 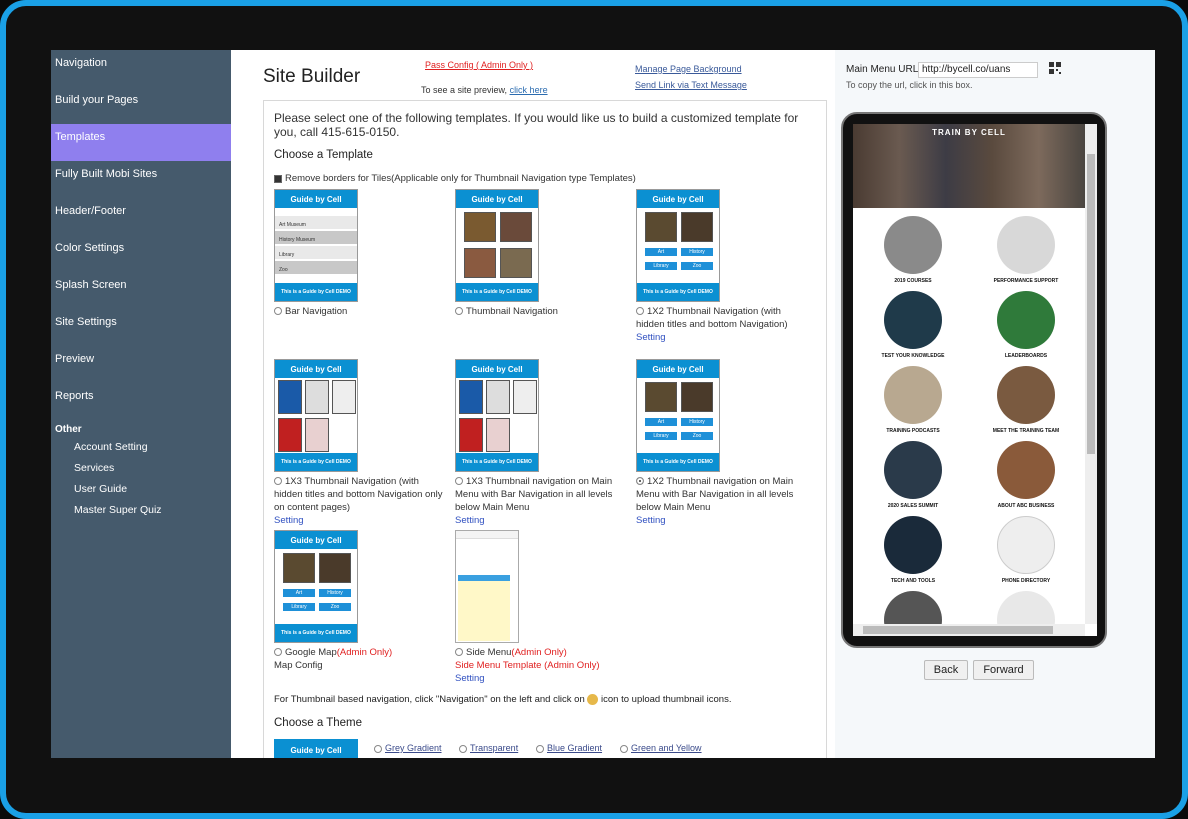 What do you see at coordinates (569, 748) in the screenshot?
I see `theme-blue-gradient: Blue Gradient` at bounding box center [569, 748].